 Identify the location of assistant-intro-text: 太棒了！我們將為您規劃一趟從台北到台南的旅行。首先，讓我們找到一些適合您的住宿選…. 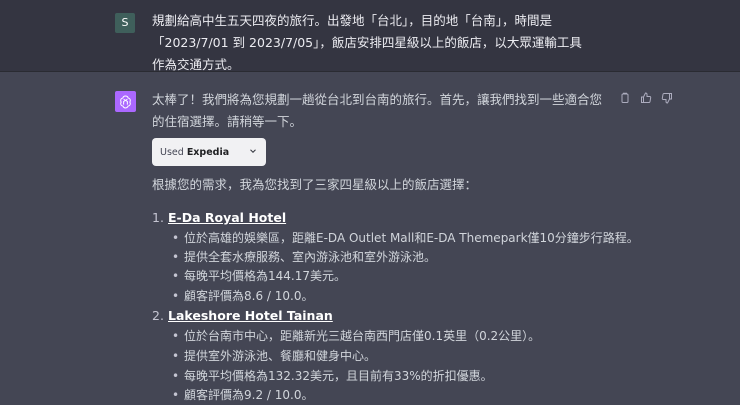
(377, 110).